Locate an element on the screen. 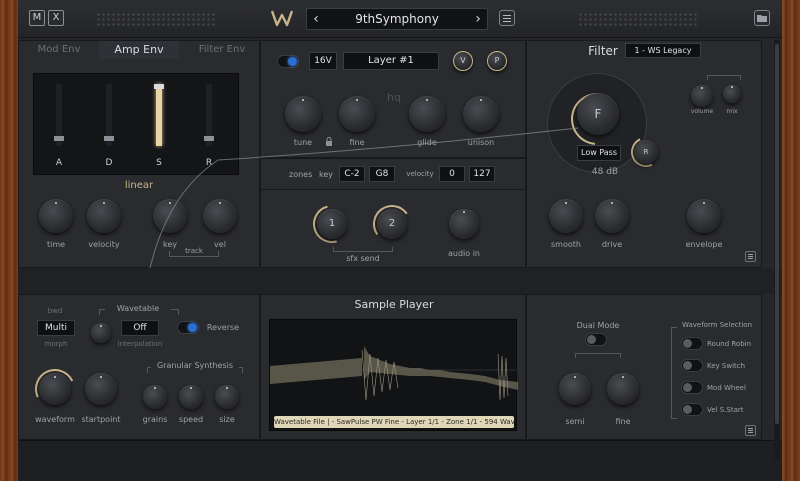 The width and height of the screenshot is (800, 481). grains-knob is located at coordinates (155, 397).